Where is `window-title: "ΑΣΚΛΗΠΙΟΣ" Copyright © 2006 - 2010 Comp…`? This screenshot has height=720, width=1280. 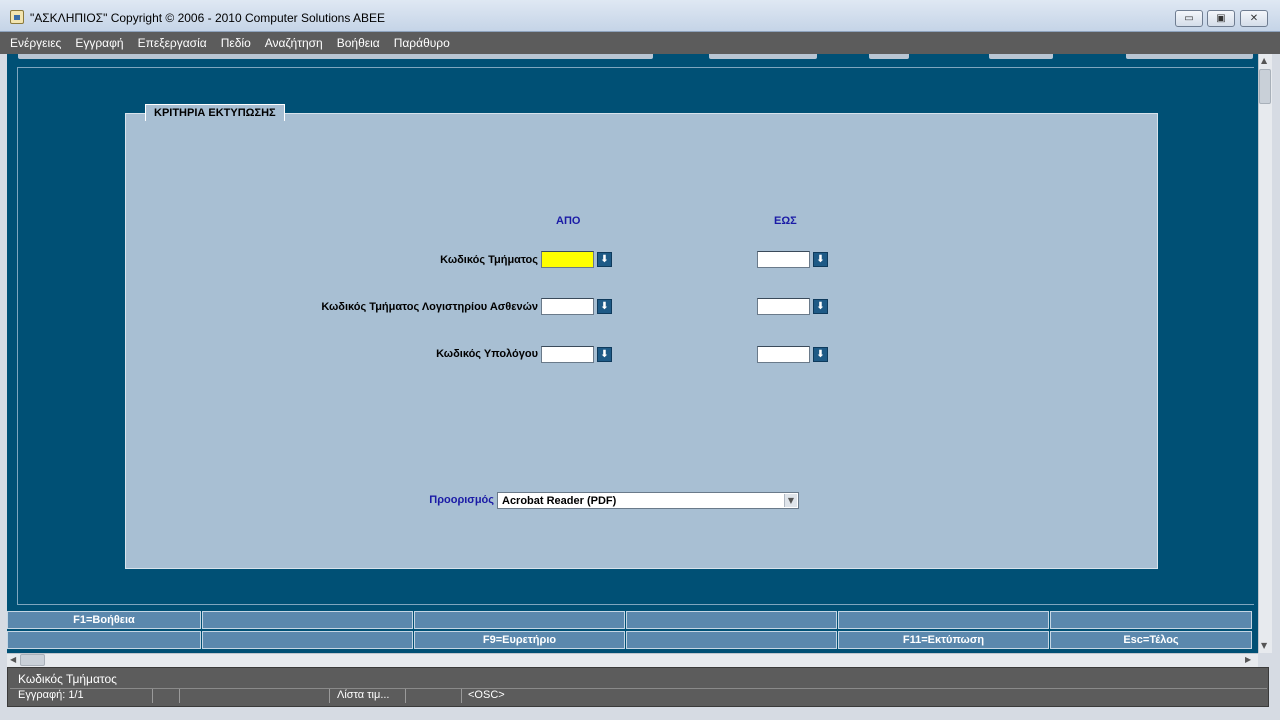
window-title: "ΑΣΚΛΗΠΙΟΣ" Copyright © 2006 - 2010 Comp… is located at coordinates (208, 18).